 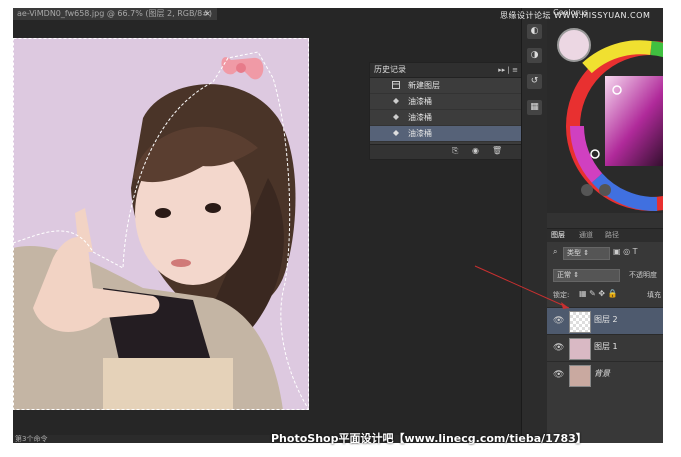 What do you see at coordinates (575, 15) in the screenshot?
I see `watermark-top: 思缘设计论坛 WWW.MISSYUAN.COM` at bounding box center [575, 15].